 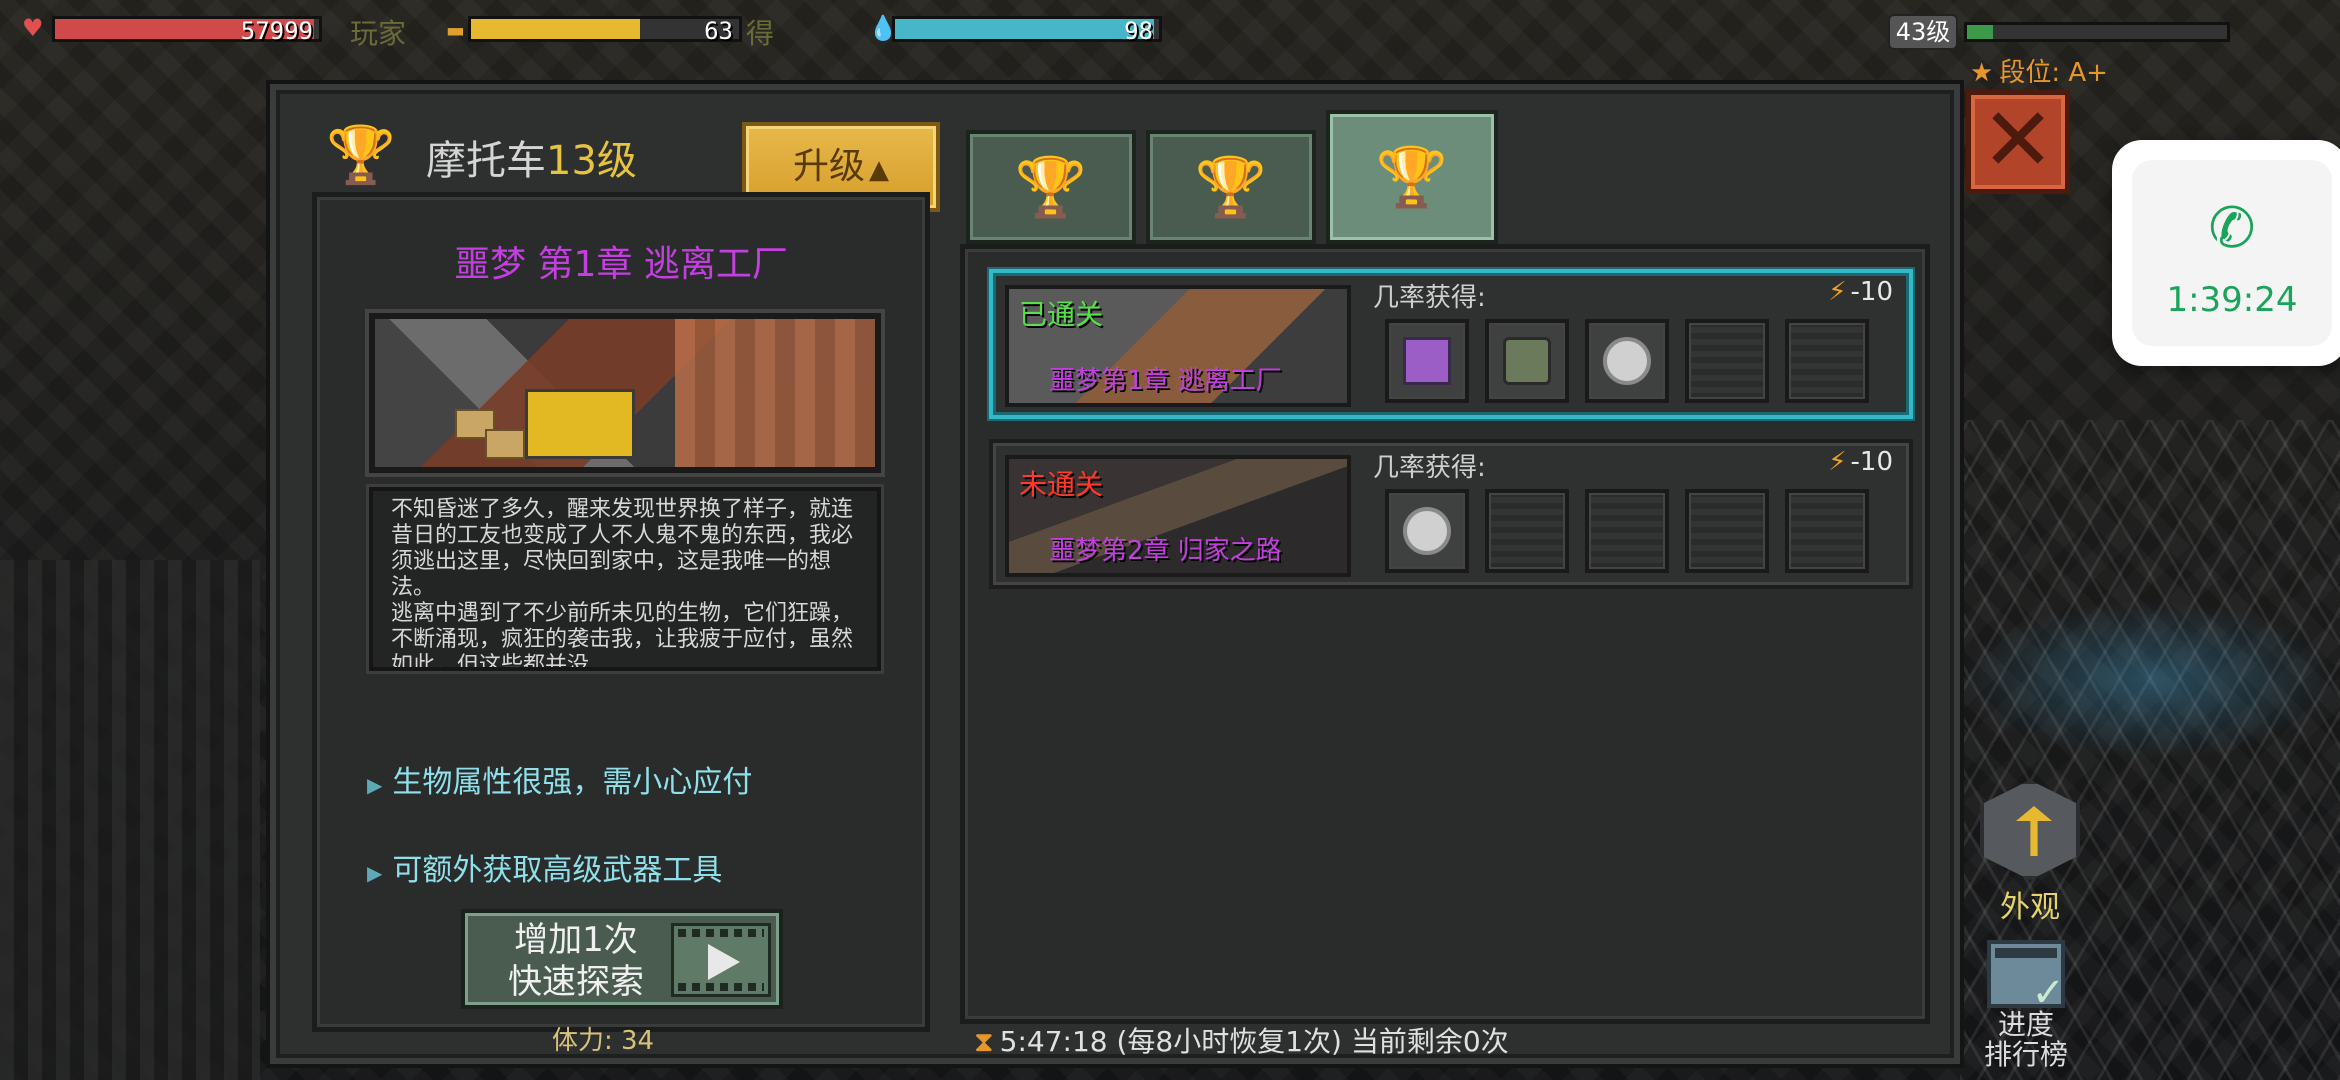 I want to click on feature-text: 生物属性很强，需小心应付, so click(x=572, y=782).